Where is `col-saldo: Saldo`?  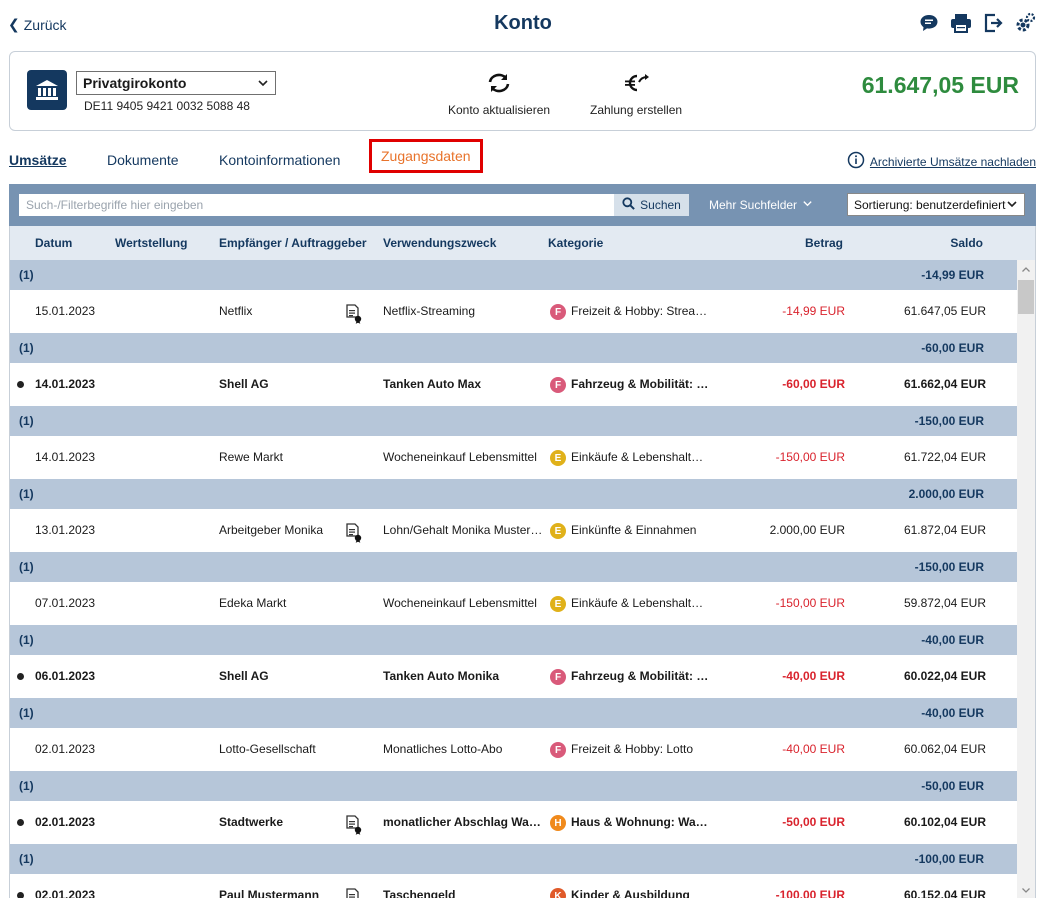
col-saldo: Saldo is located at coordinates (966, 243).